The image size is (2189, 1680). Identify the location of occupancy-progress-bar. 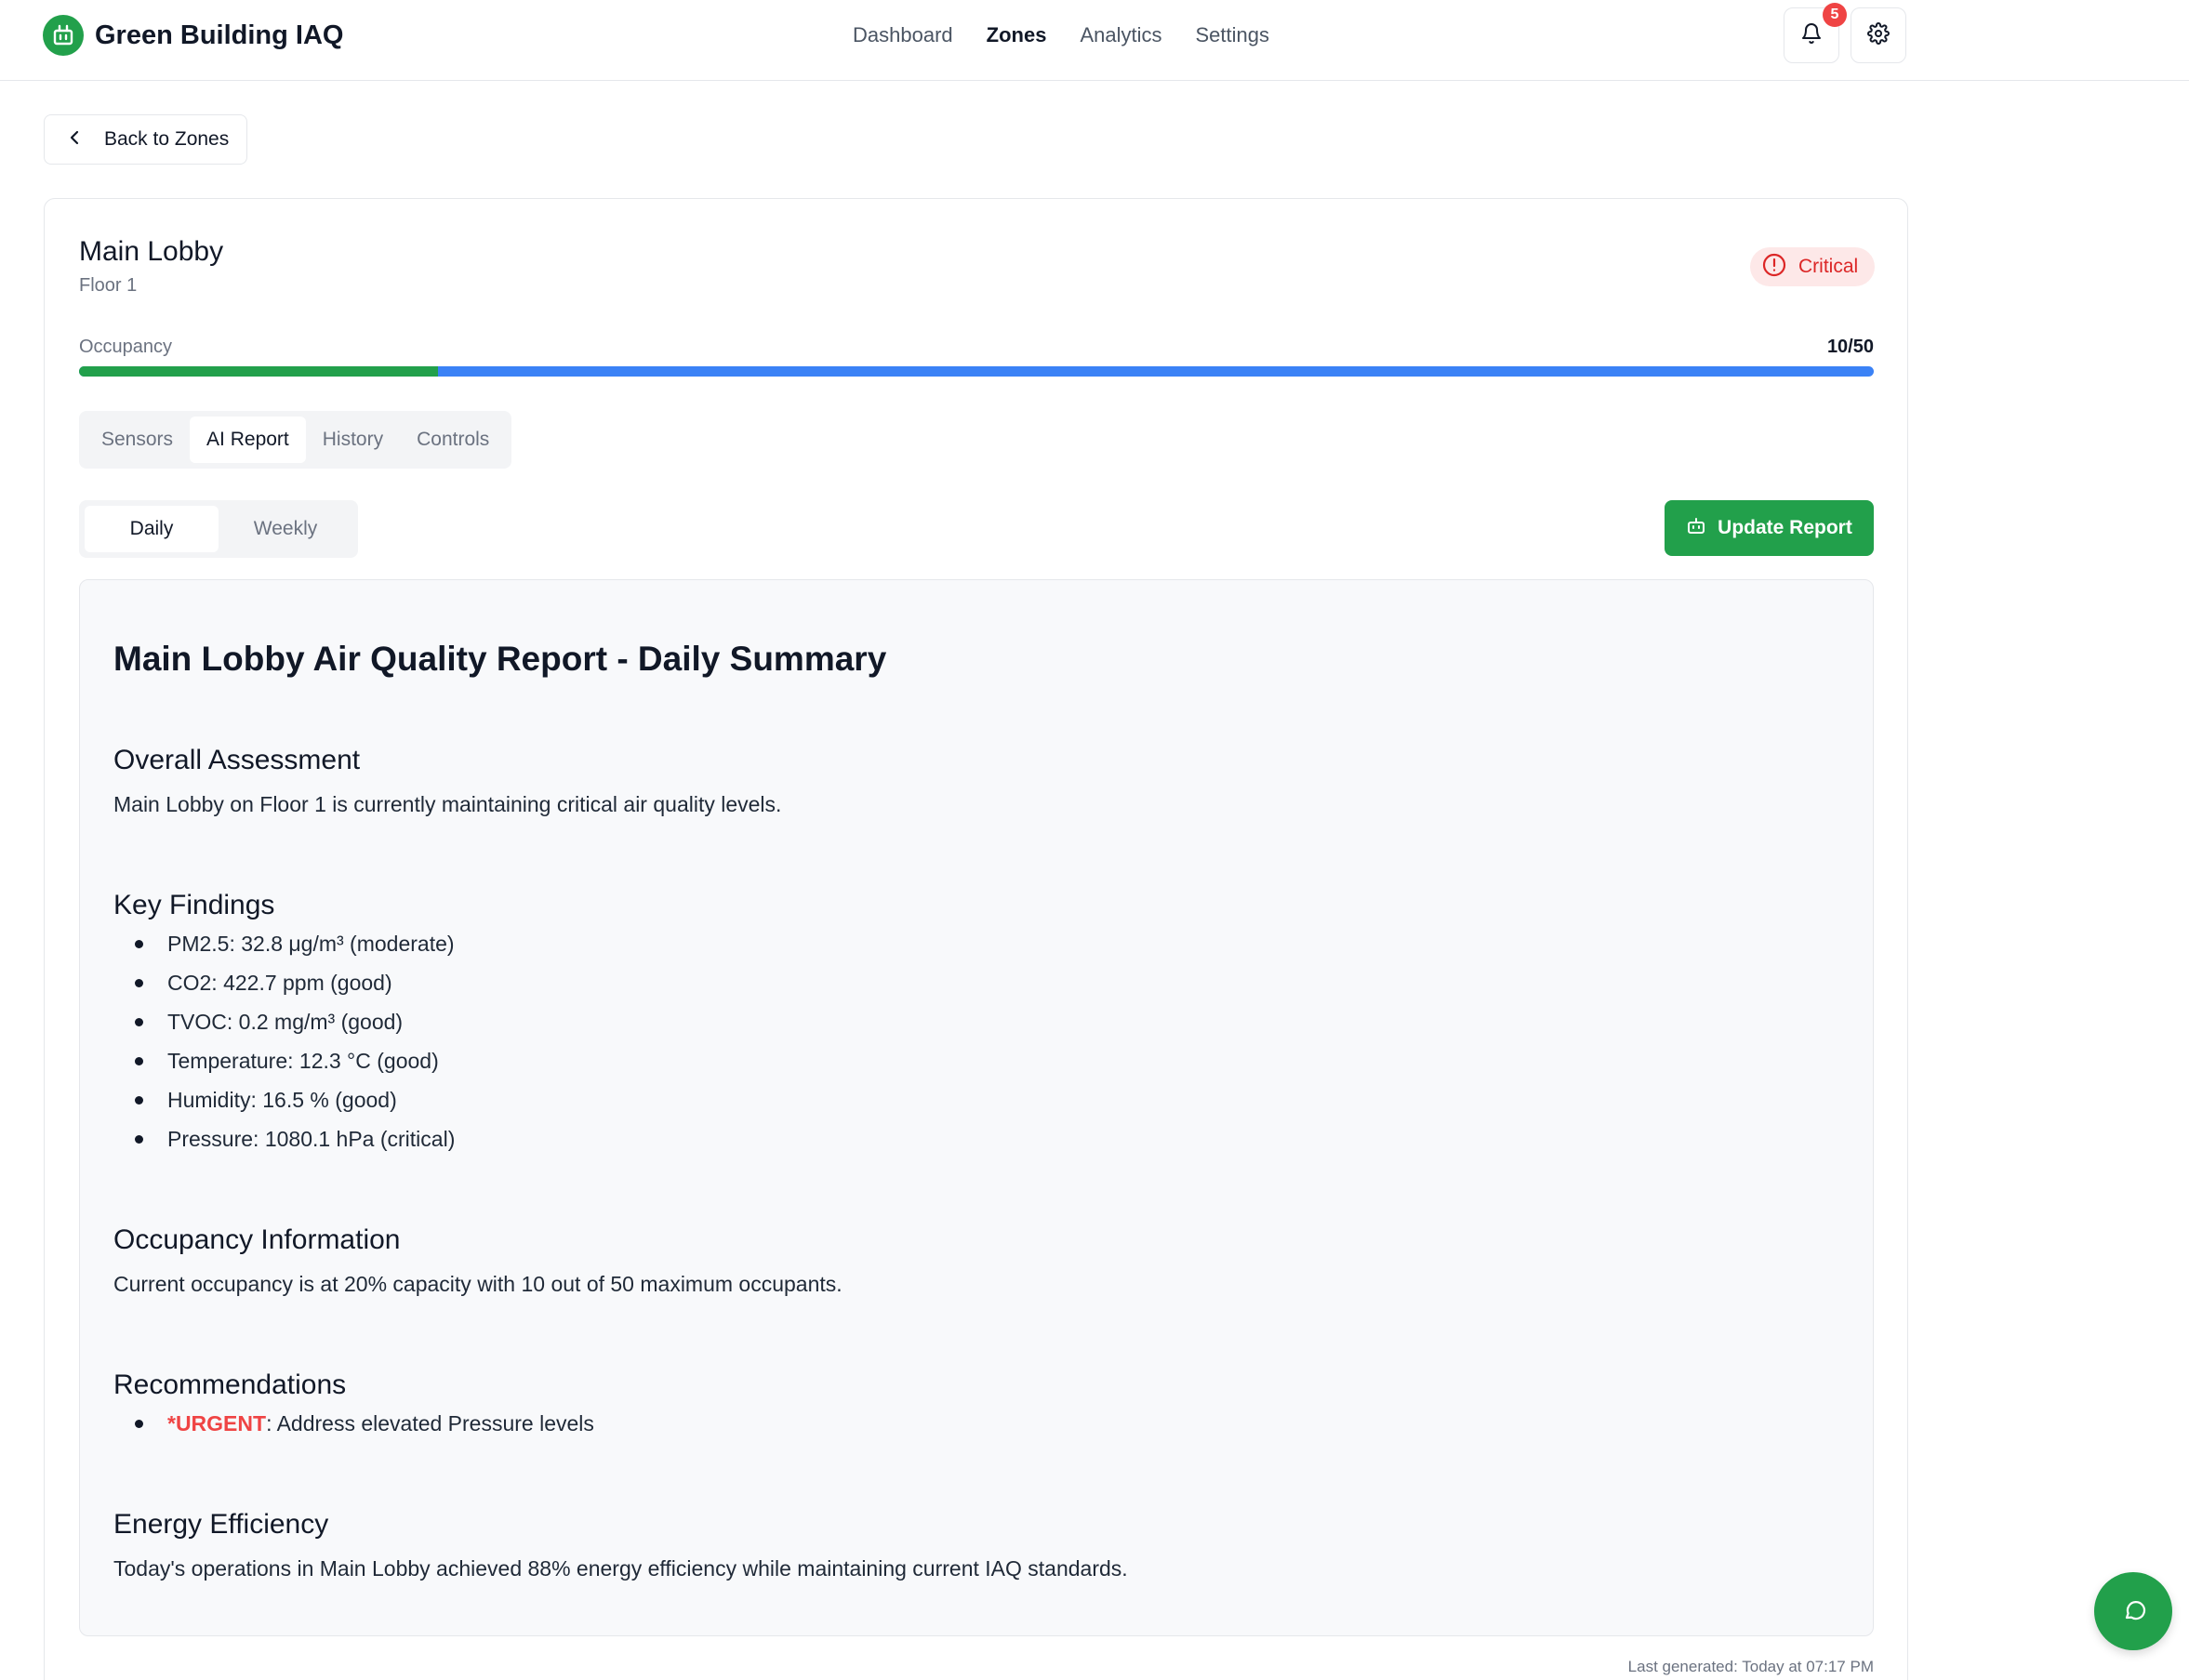
(977, 371).